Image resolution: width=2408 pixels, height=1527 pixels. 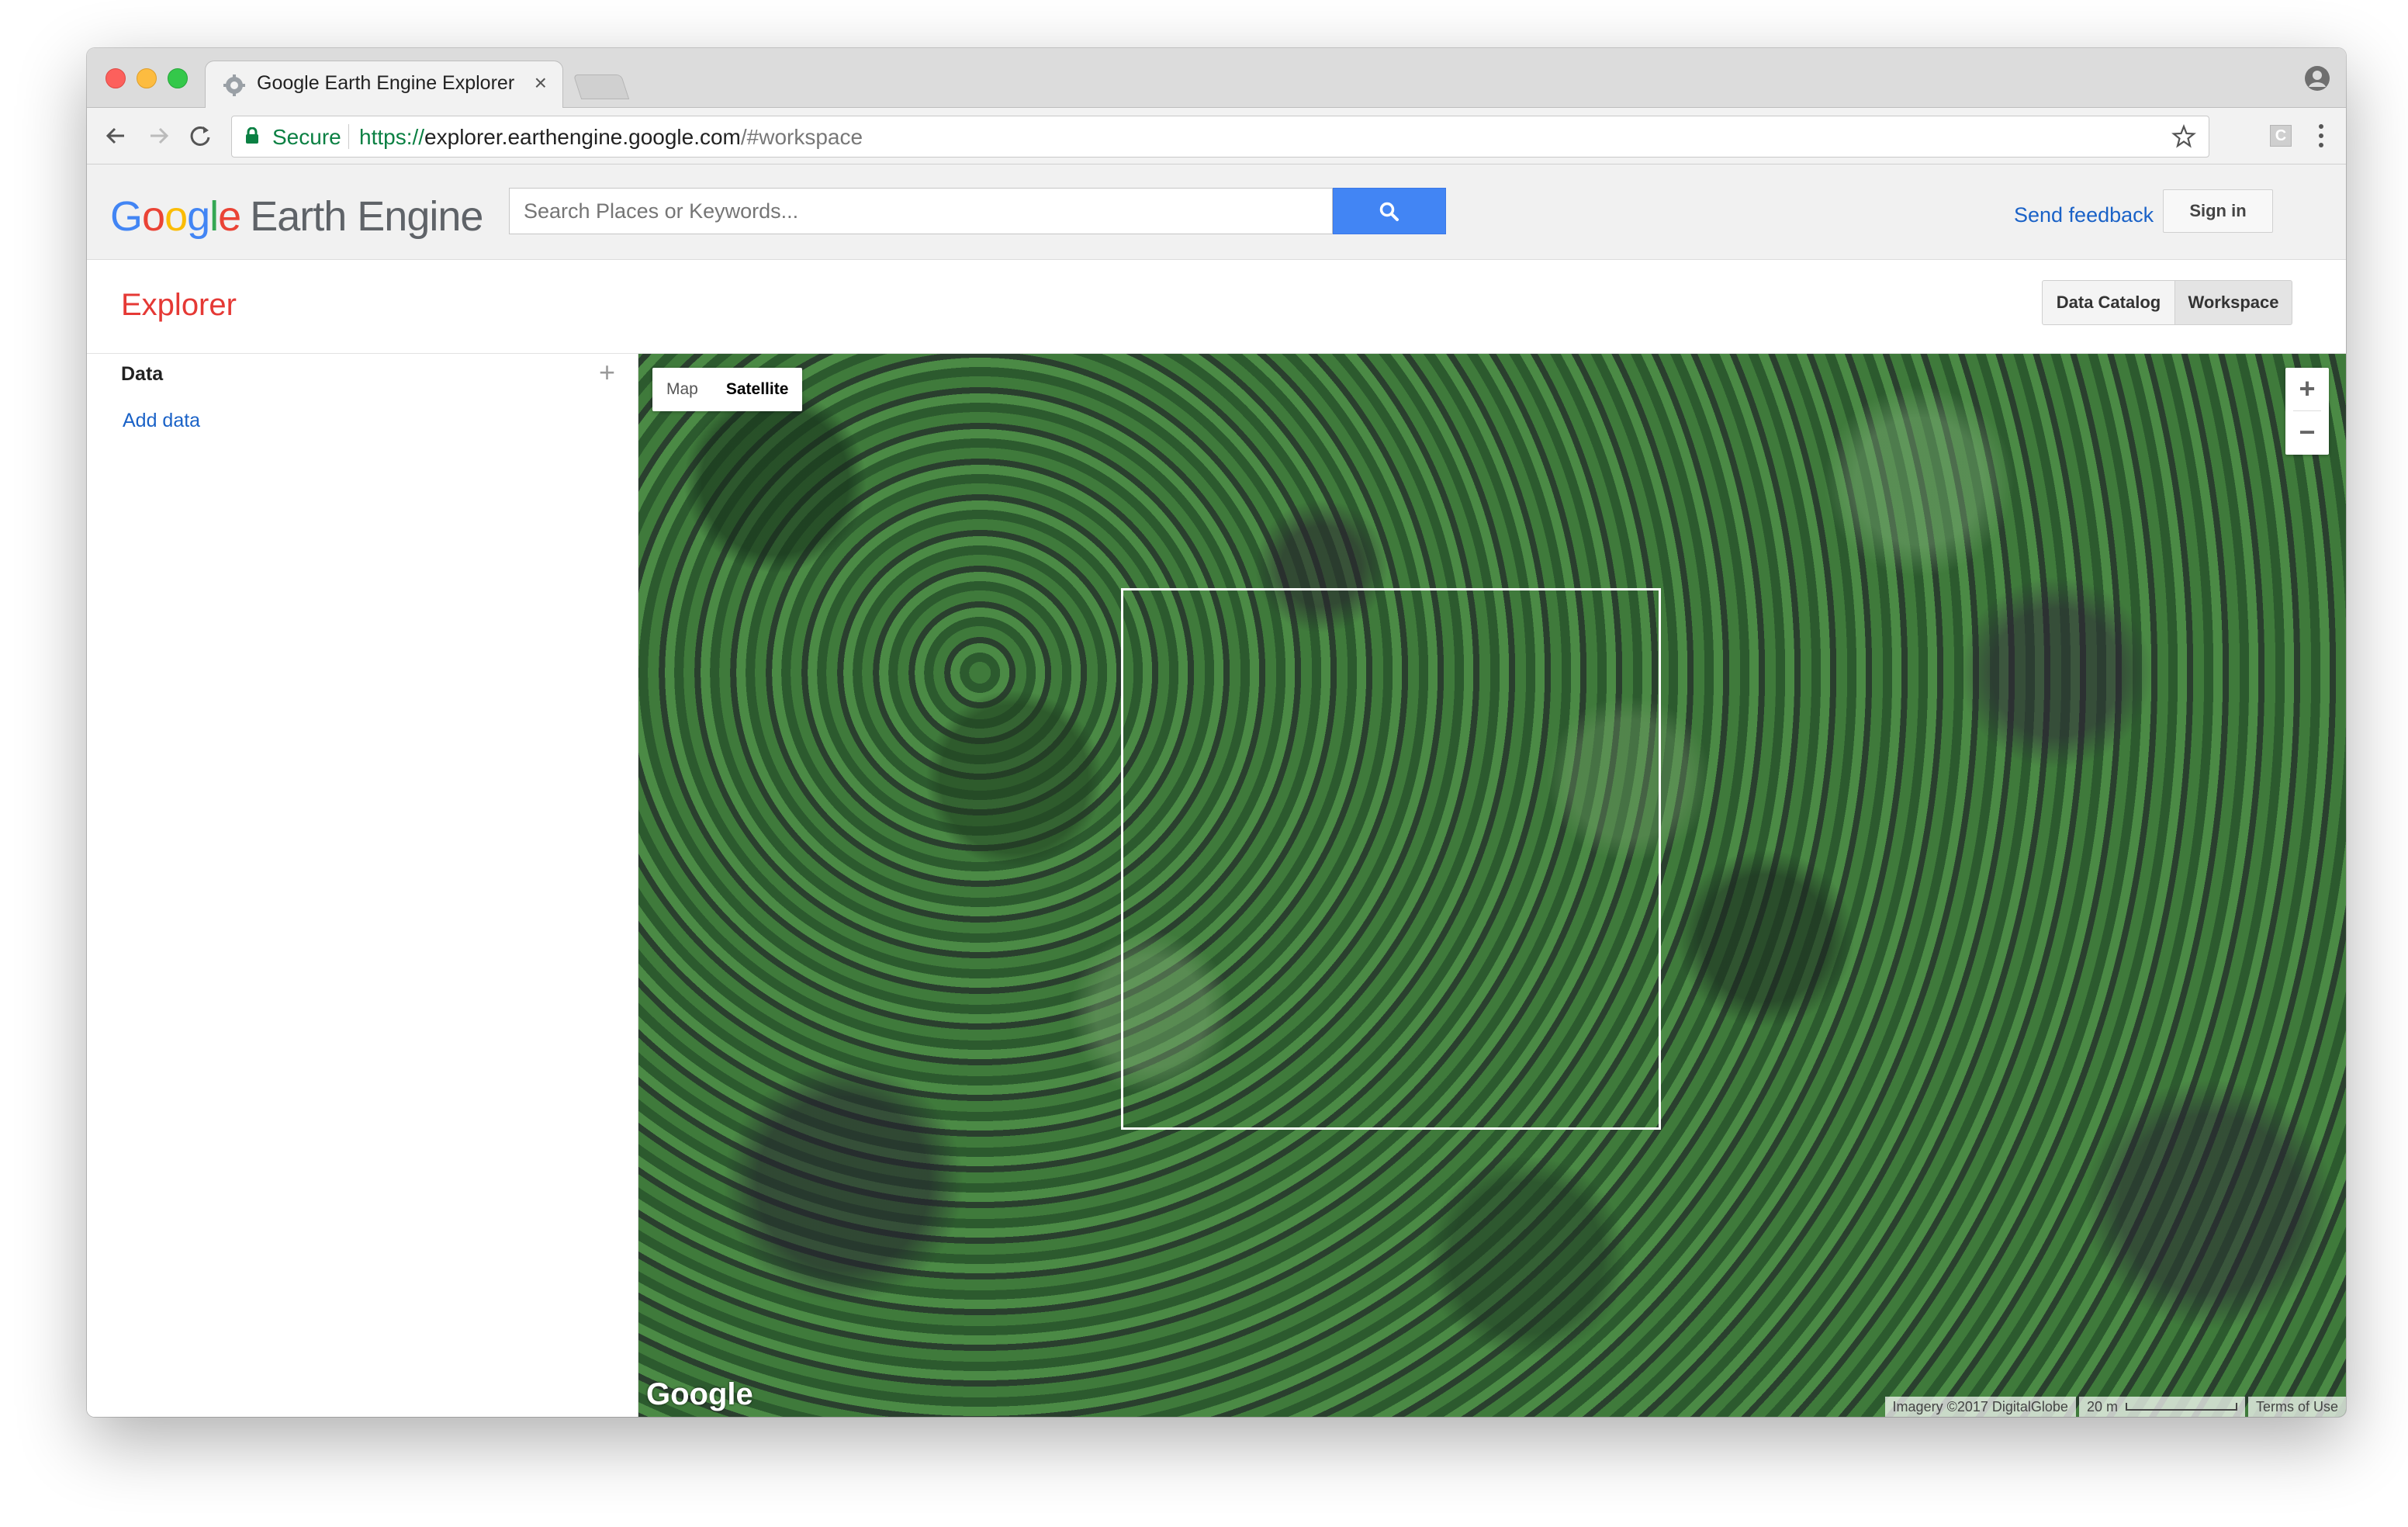 I want to click on search-box, so click(x=921, y=211).